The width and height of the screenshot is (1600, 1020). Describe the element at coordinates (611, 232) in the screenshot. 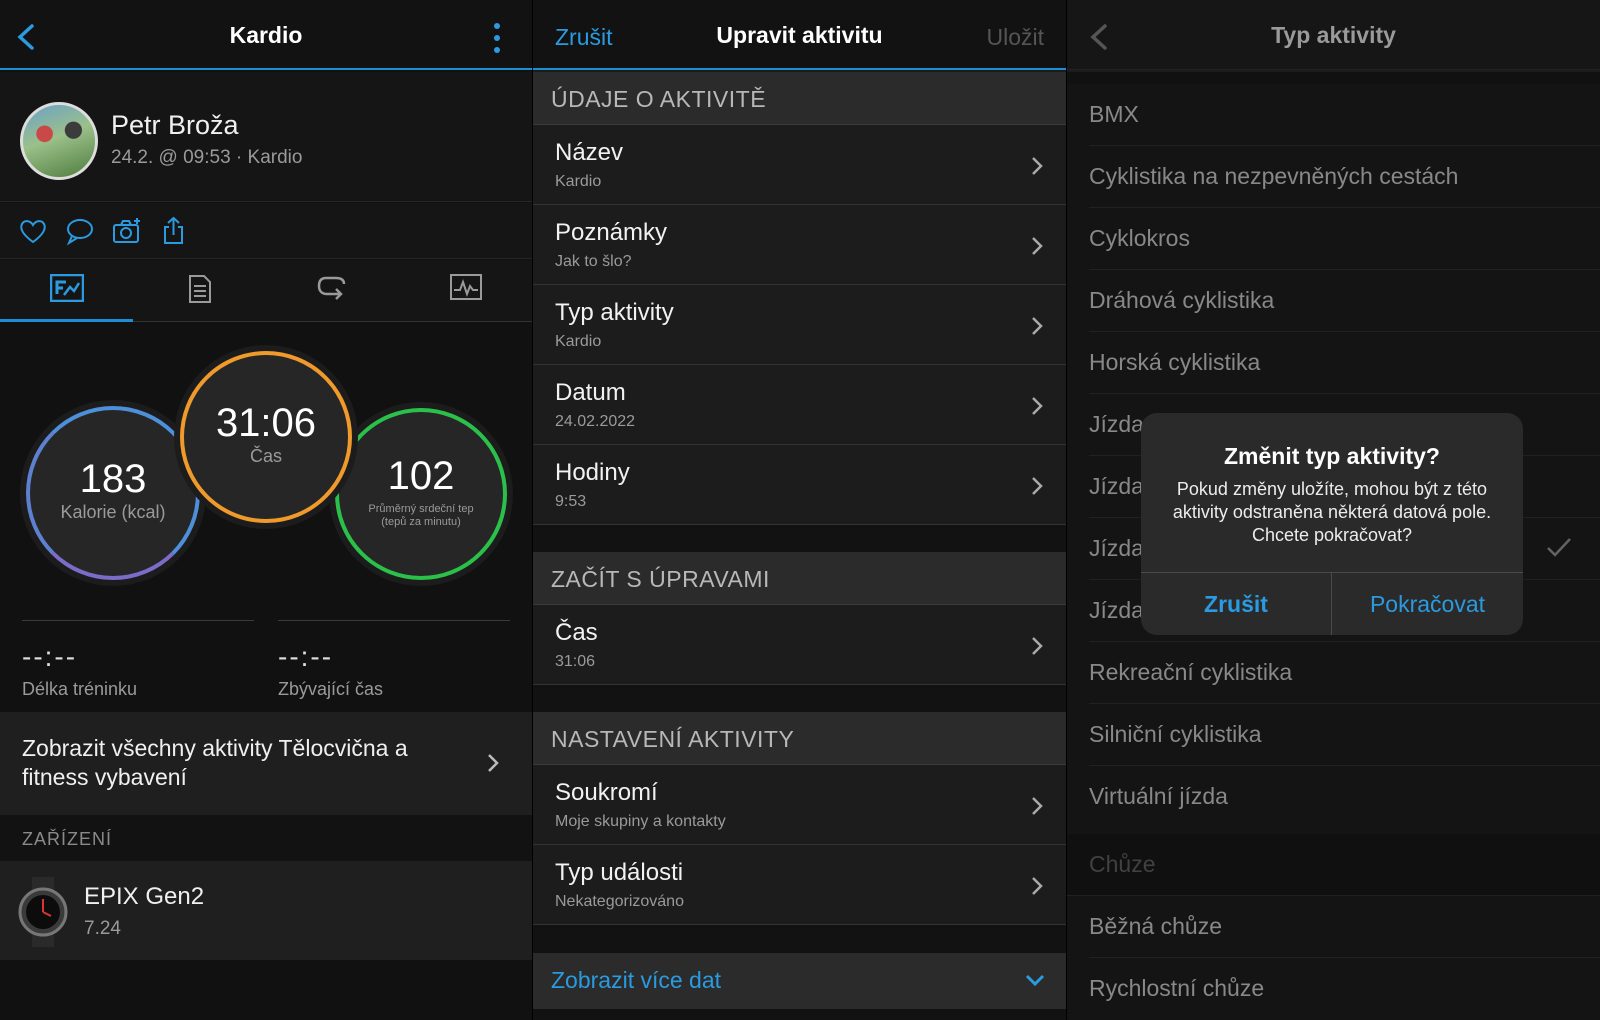

I see `row-title: Poznámky` at that location.